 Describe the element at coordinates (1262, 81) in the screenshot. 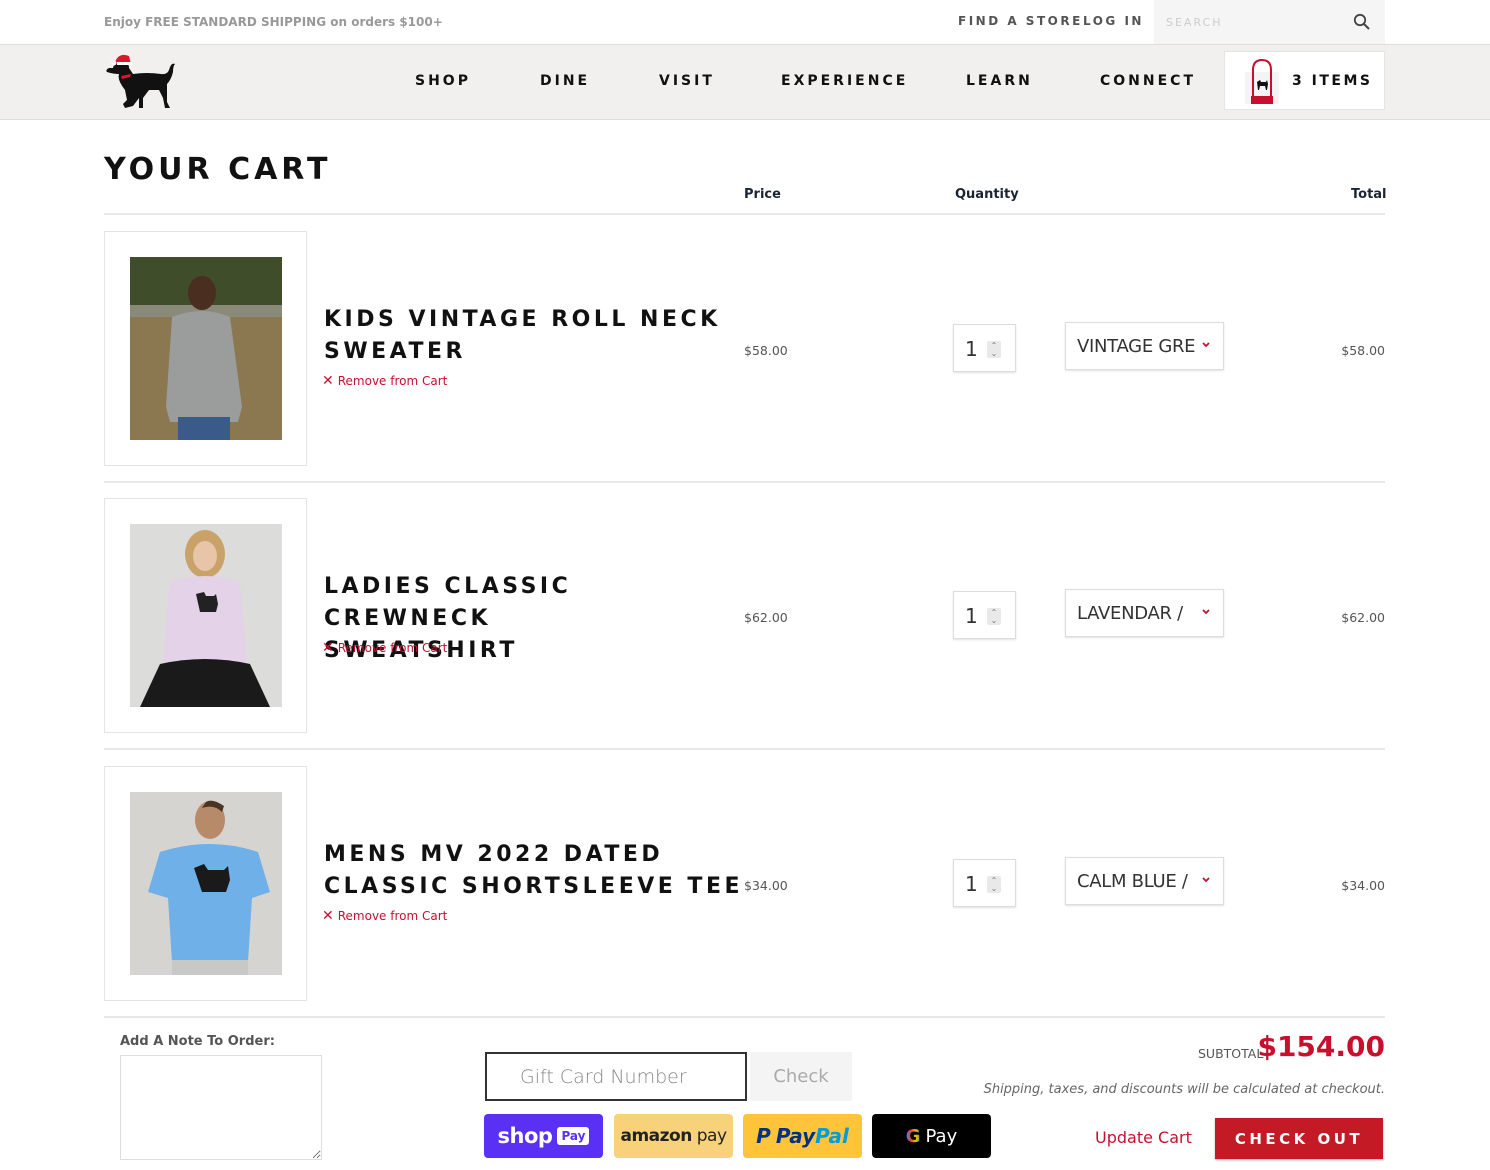

I see `shopping-bag-icon` at that location.